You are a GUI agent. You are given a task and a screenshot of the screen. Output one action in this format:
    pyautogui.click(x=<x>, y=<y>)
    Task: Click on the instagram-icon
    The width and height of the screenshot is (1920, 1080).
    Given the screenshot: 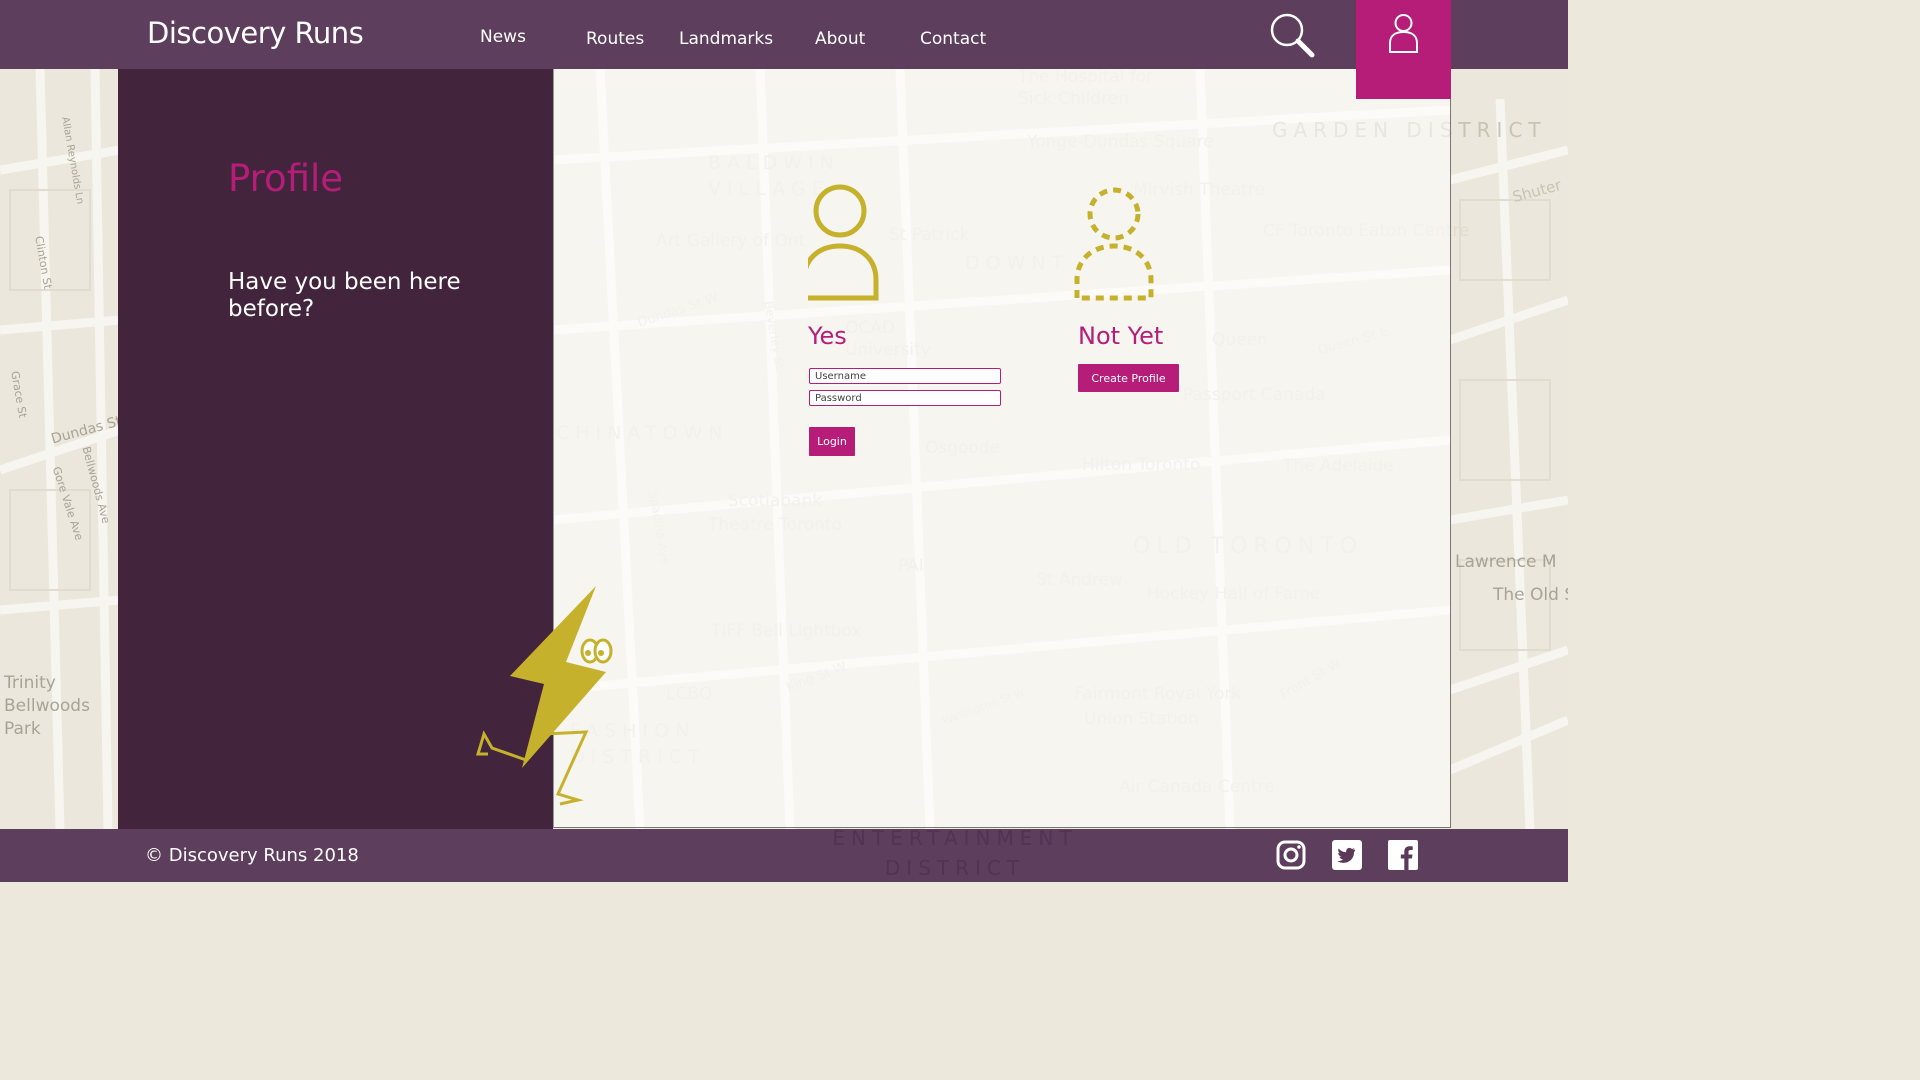 What is the action you would take?
    pyautogui.click(x=1291, y=855)
    